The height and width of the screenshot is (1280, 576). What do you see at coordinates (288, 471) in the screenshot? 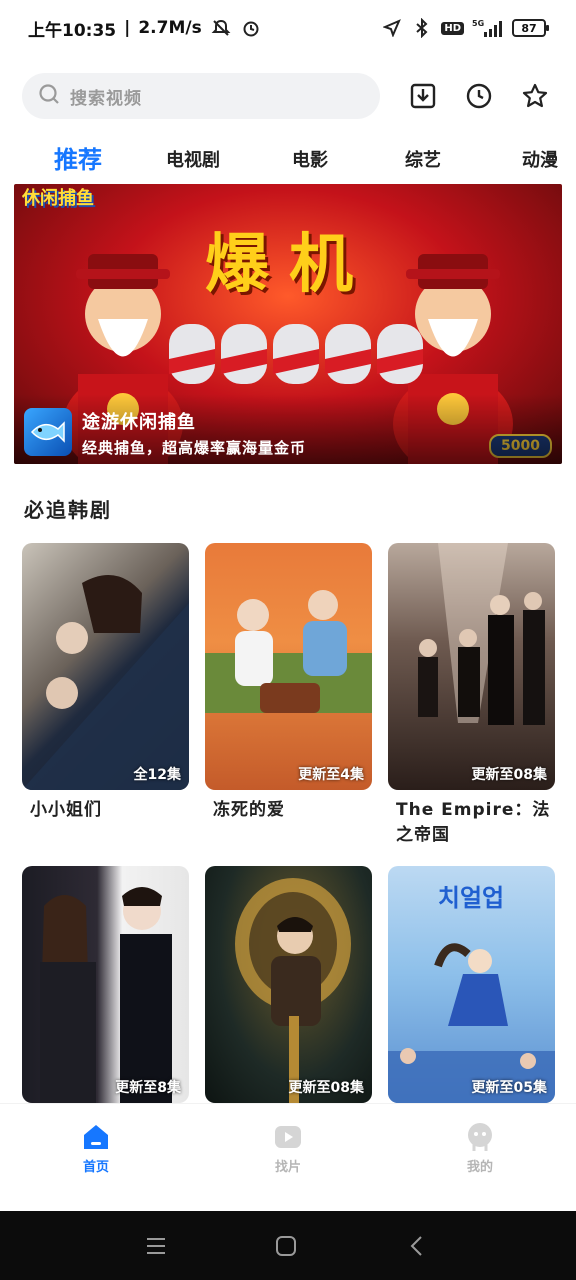
I see `divider` at bounding box center [288, 471].